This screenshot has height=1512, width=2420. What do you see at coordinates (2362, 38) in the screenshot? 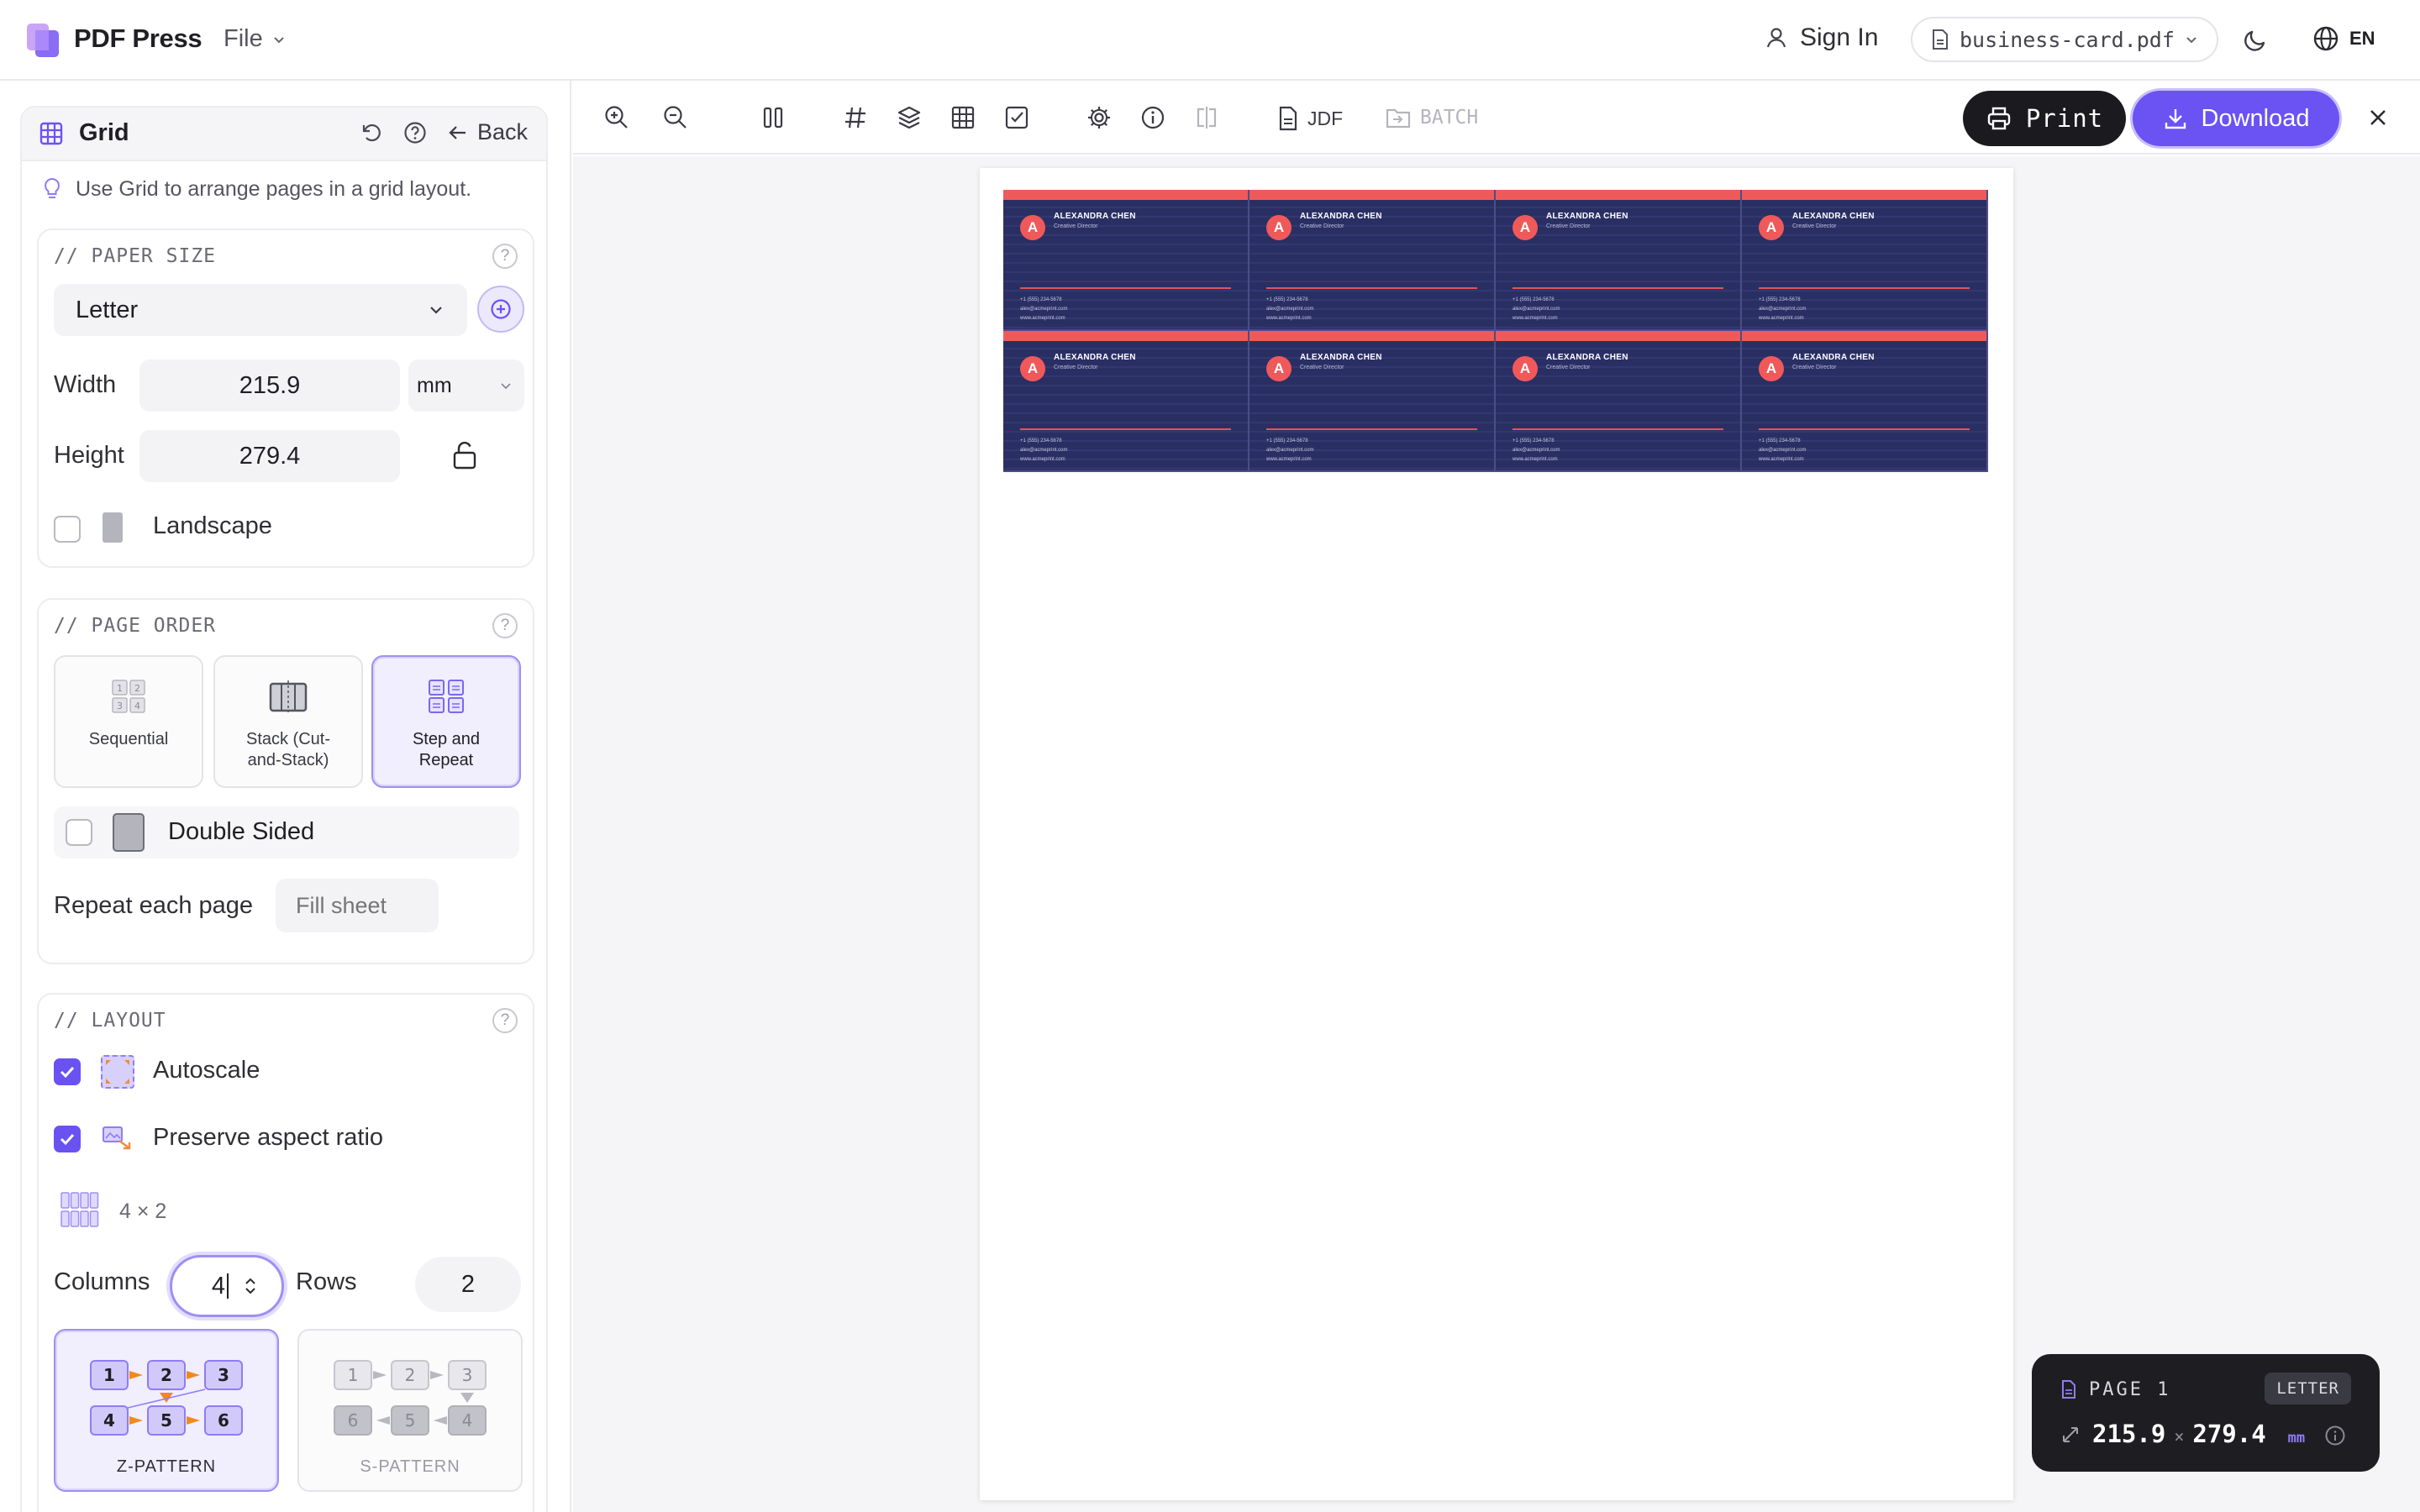
I see `language-code: EN` at bounding box center [2362, 38].